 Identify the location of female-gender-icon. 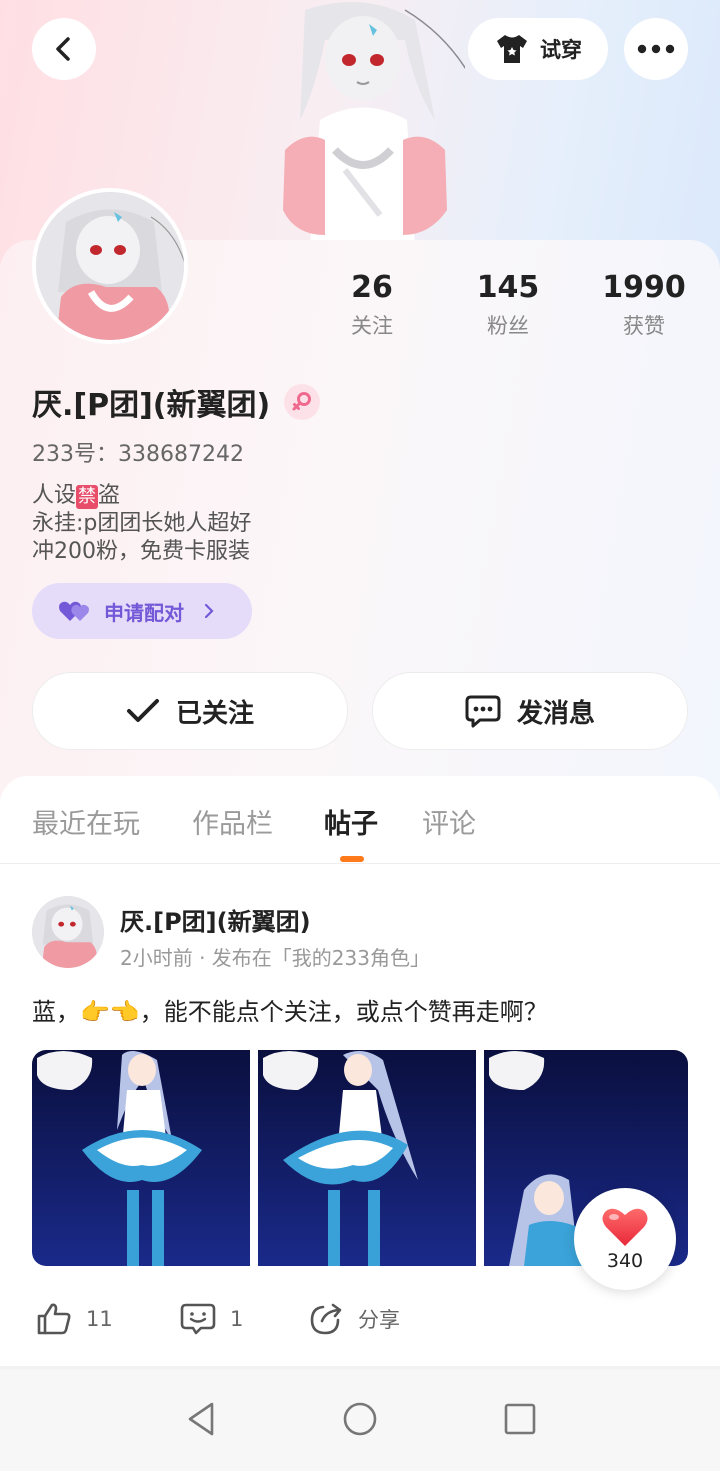
(302, 402).